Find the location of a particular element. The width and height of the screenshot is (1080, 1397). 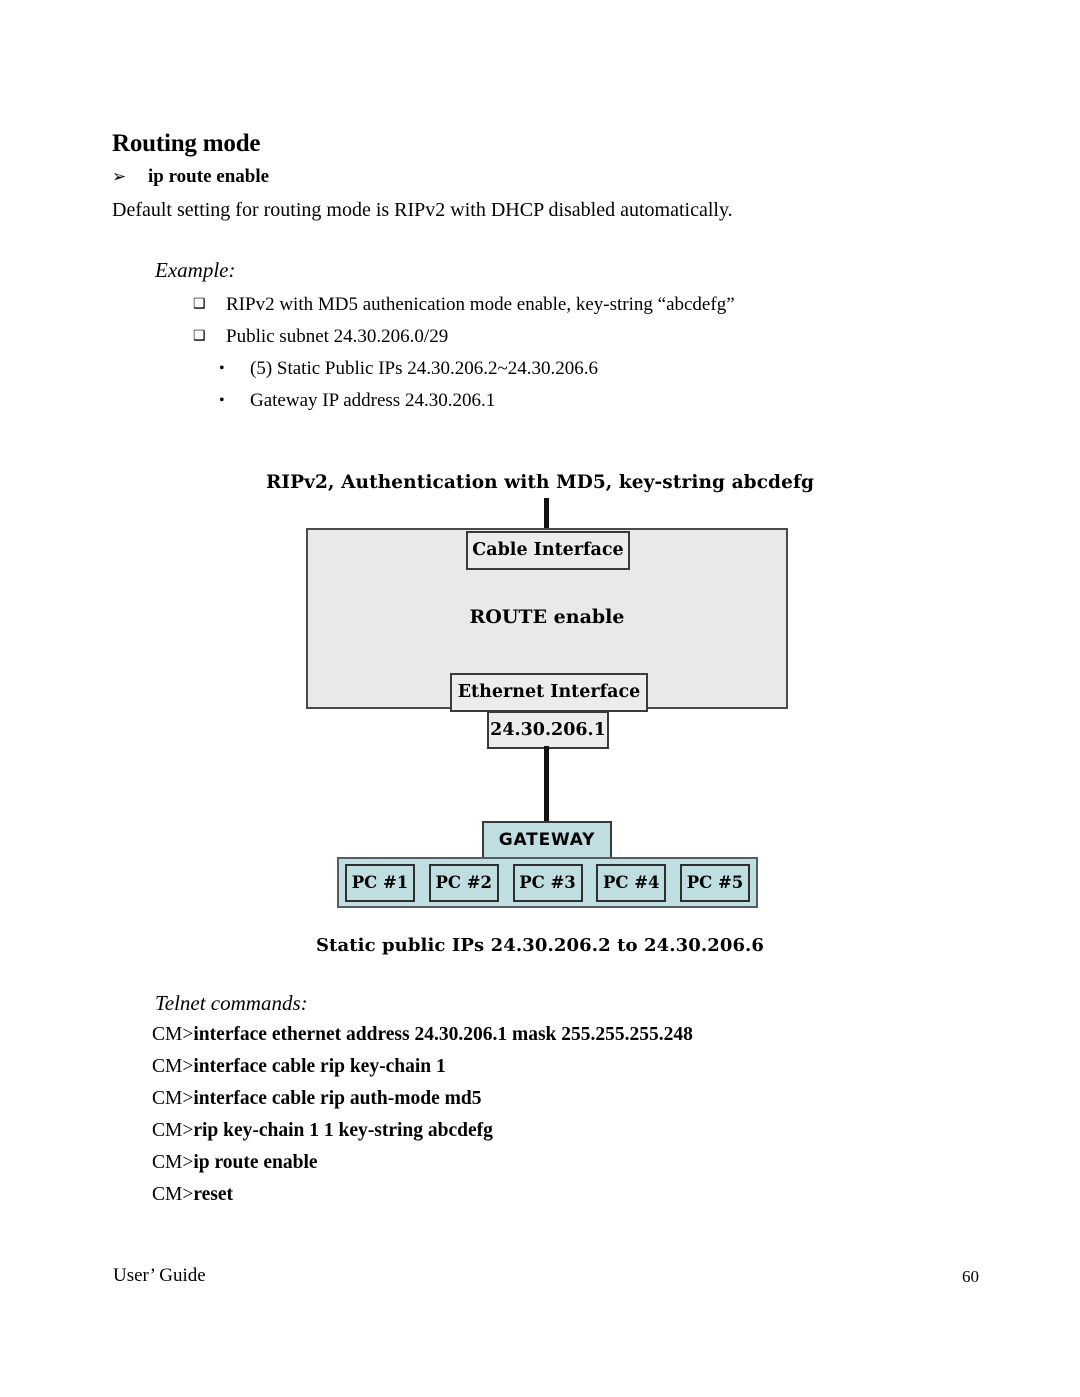

telnet-command-line: CM>interface cable rip key-chain 1 is located at coordinates (299, 1067).